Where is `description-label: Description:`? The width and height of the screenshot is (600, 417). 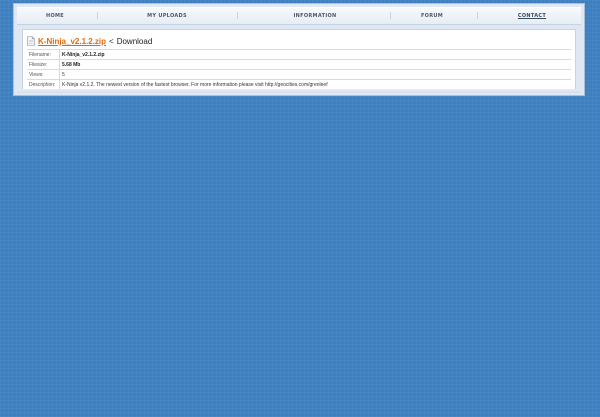
description-label: Description: is located at coordinates (43, 84).